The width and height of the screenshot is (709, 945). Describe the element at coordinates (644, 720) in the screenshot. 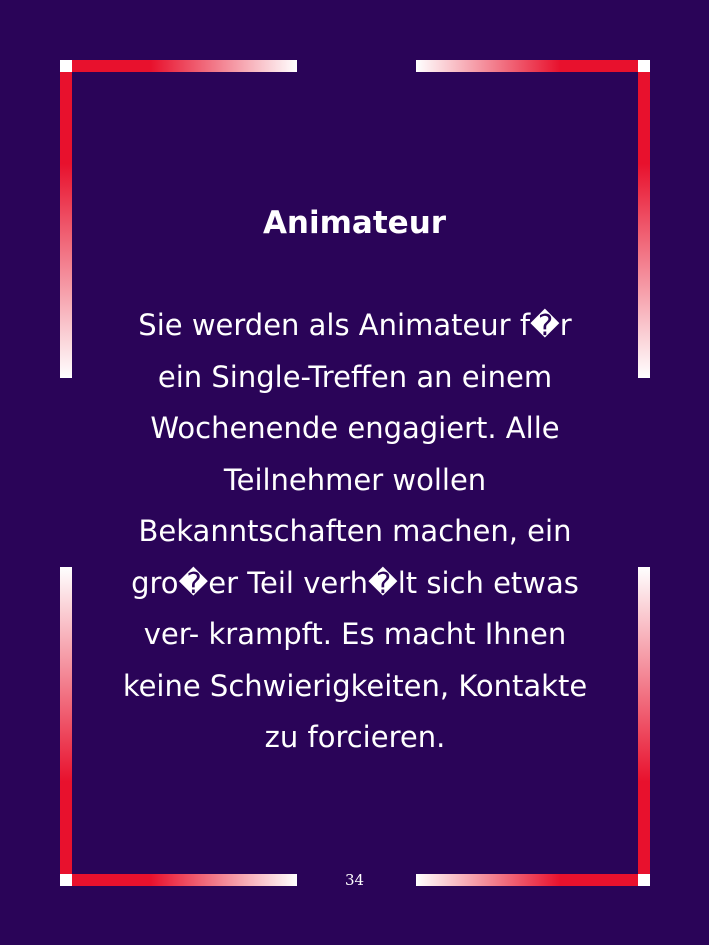

I see `frame-bar-right-lower` at that location.